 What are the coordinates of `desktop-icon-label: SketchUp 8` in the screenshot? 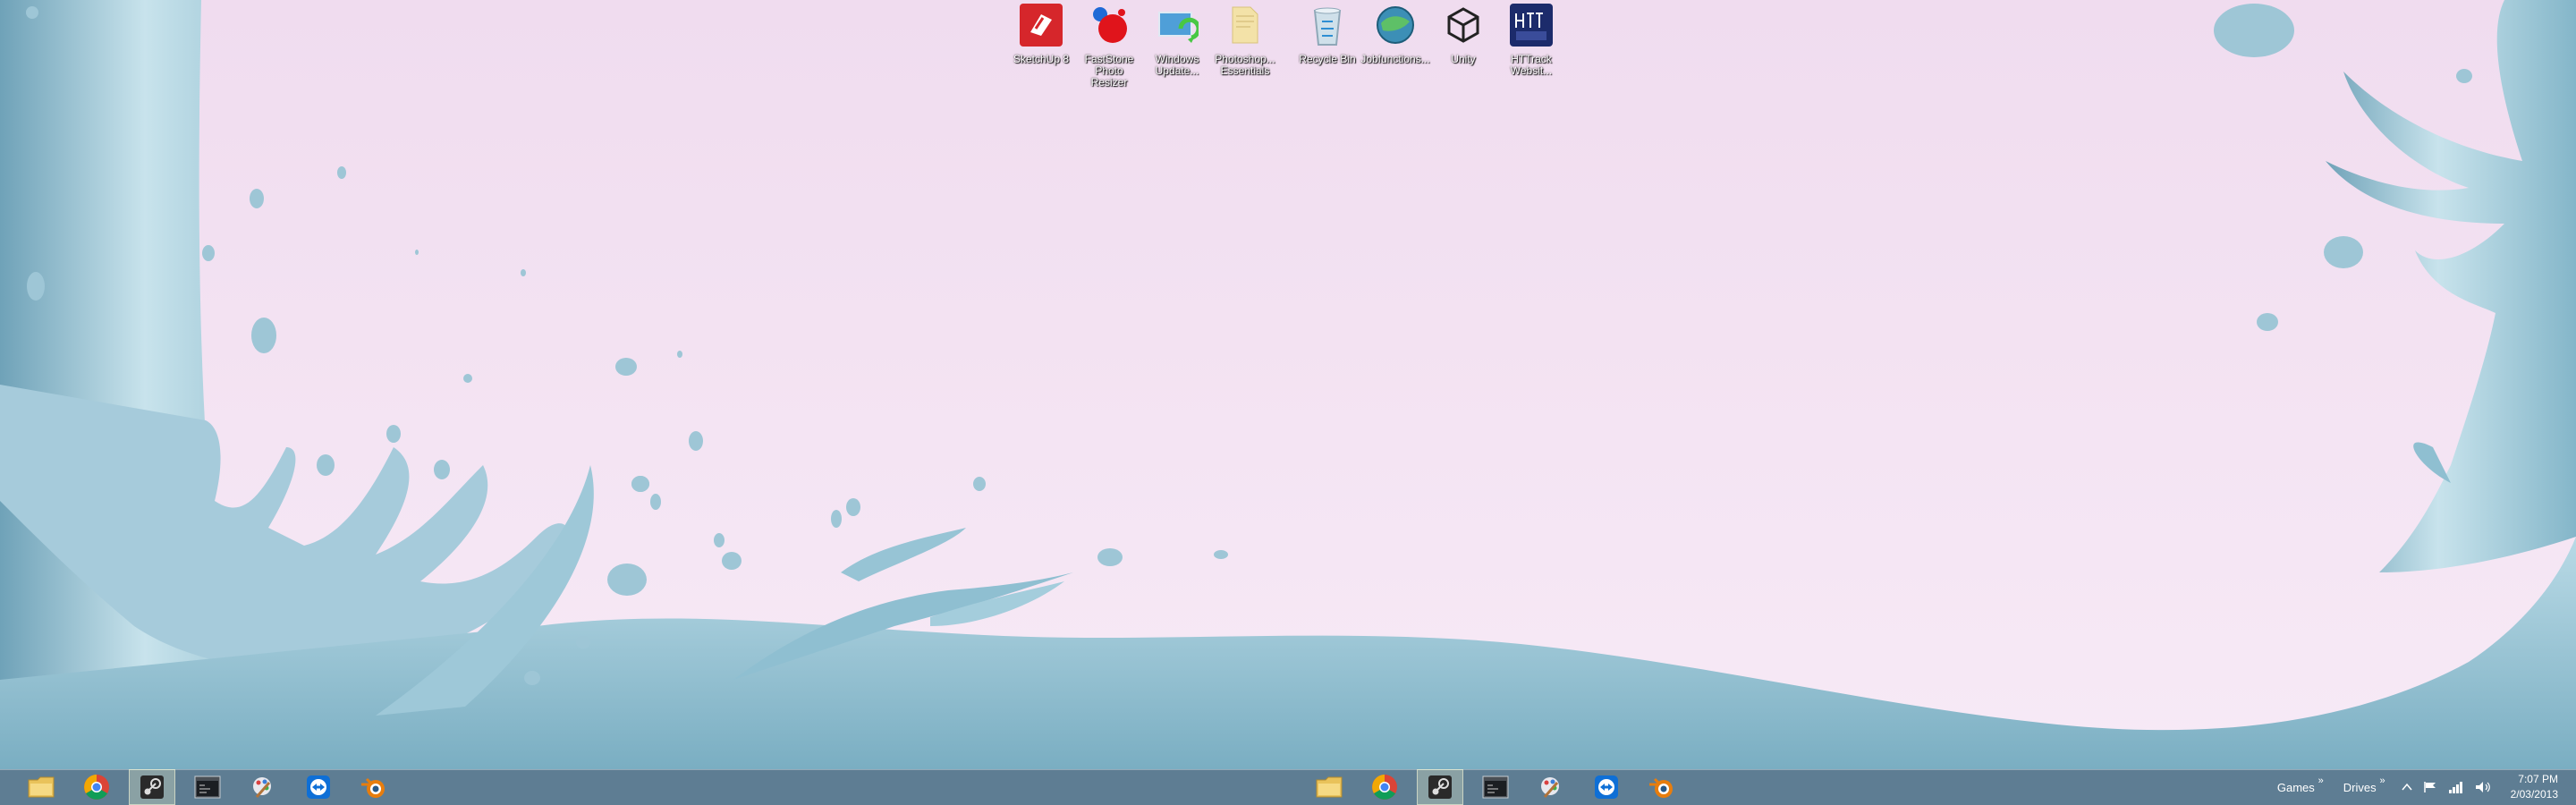 It's located at (1041, 59).